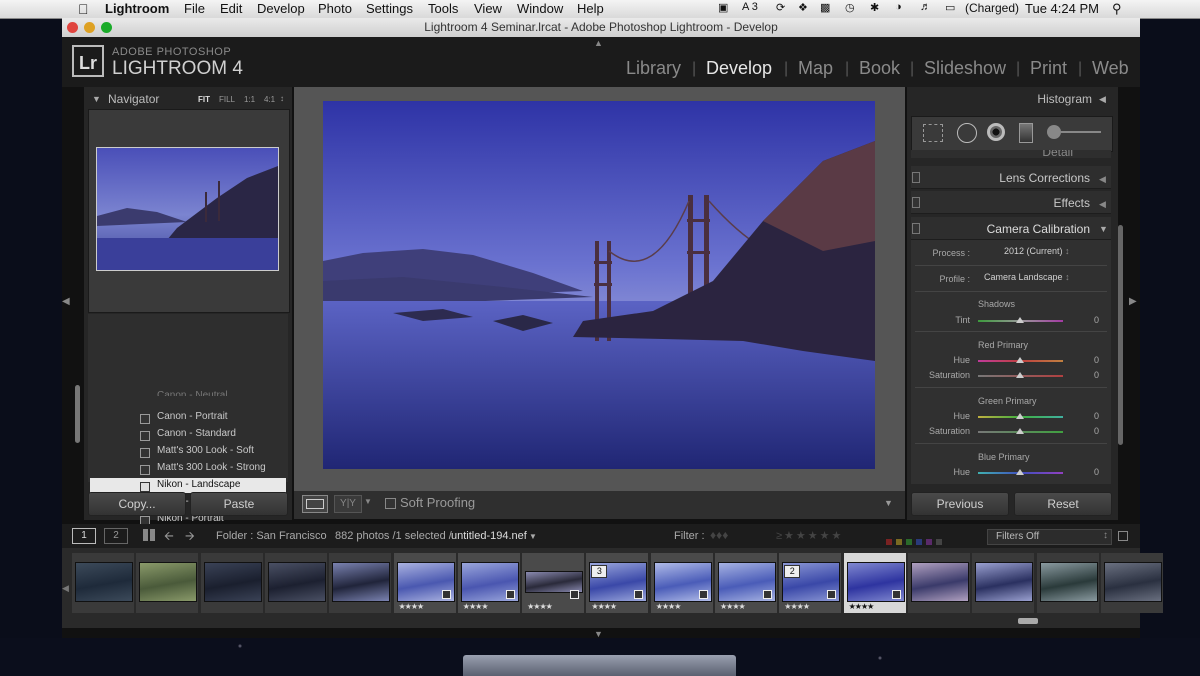  What do you see at coordinates (888, 503) in the screenshot?
I see `toolbar-menu-icon: ▼` at bounding box center [888, 503].